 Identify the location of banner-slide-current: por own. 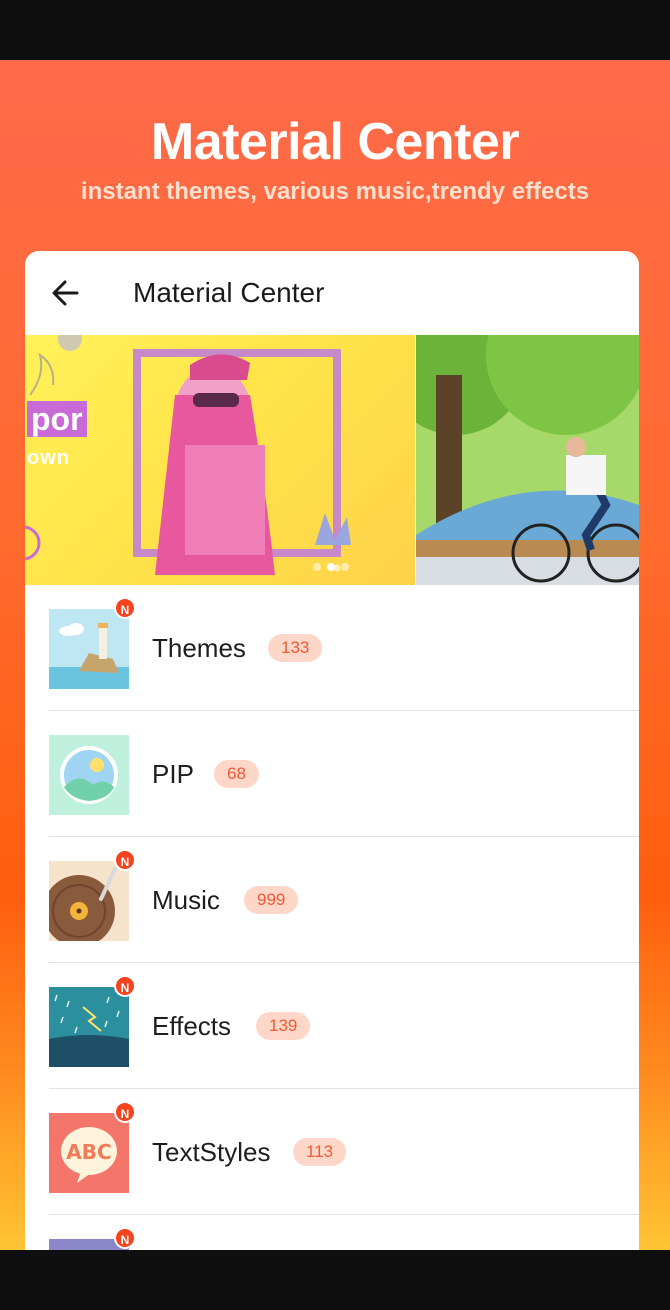
(220, 460).